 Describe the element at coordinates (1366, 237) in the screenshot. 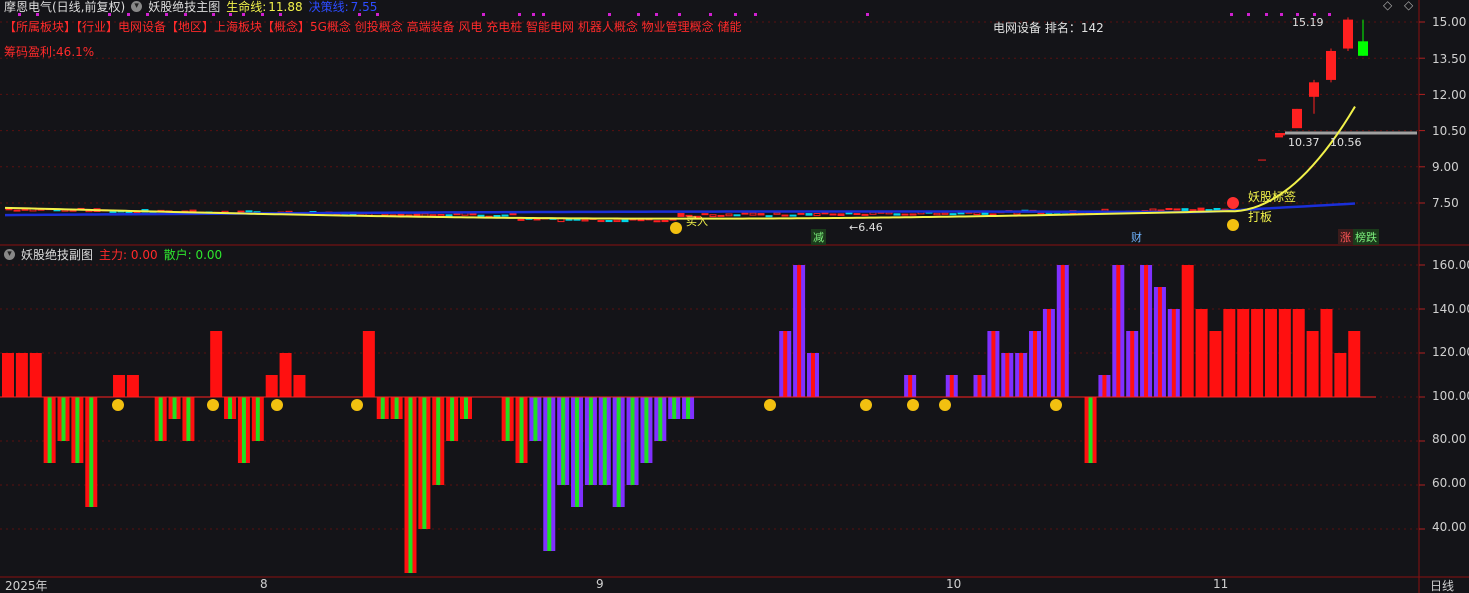

I see `event-bangdie: 榜跌` at that location.